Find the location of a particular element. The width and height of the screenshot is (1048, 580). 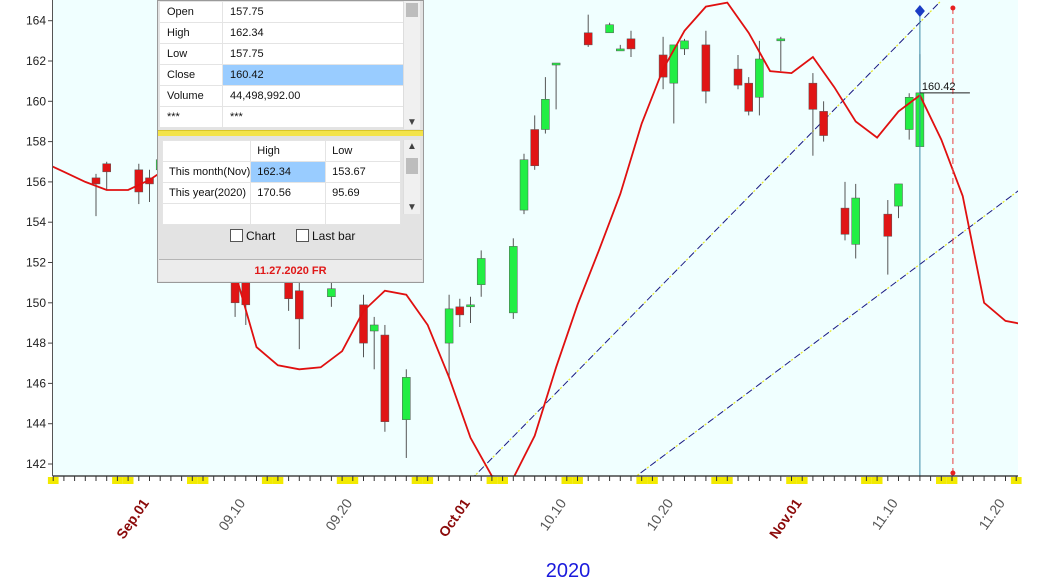

quote-value: 162.34 is located at coordinates (313, 33).